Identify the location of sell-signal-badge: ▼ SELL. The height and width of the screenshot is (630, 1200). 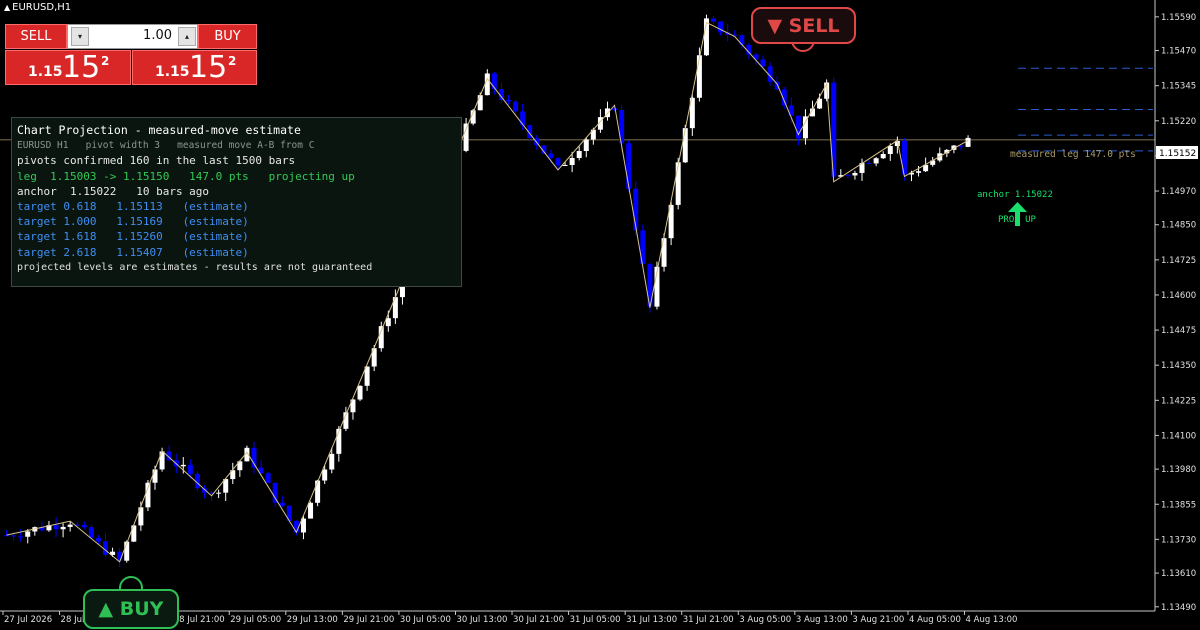
(803, 25).